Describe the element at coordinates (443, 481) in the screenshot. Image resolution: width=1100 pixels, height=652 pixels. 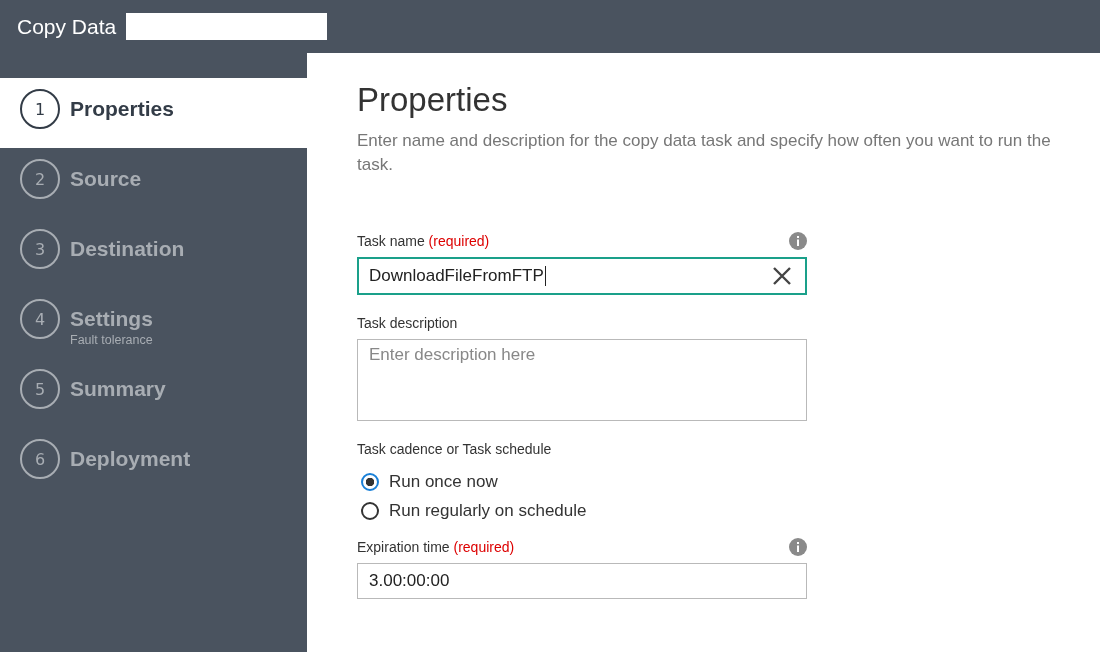
I see `radio-label: Run once now` at that location.